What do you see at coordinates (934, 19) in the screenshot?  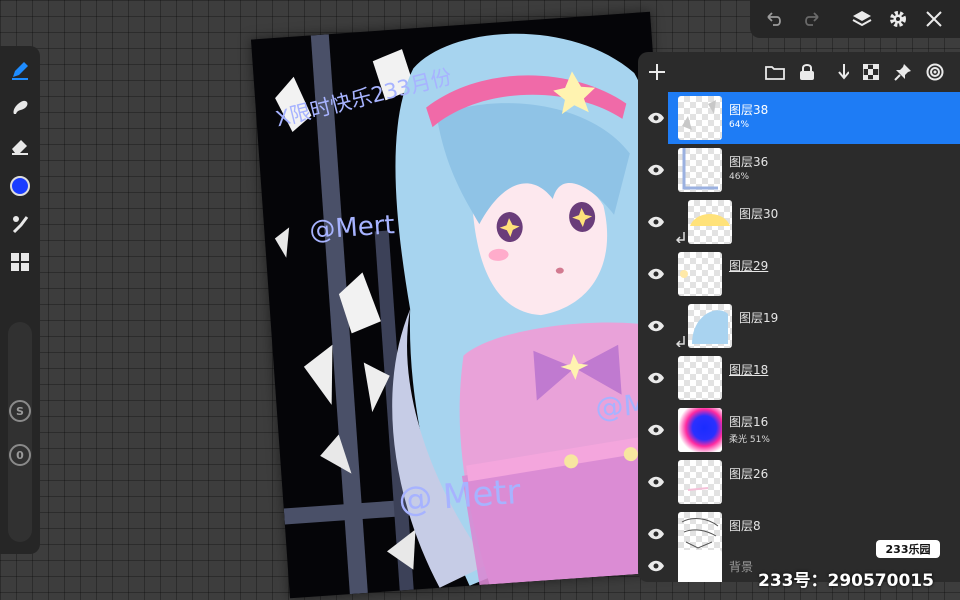 I see `close-icon` at bounding box center [934, 19].